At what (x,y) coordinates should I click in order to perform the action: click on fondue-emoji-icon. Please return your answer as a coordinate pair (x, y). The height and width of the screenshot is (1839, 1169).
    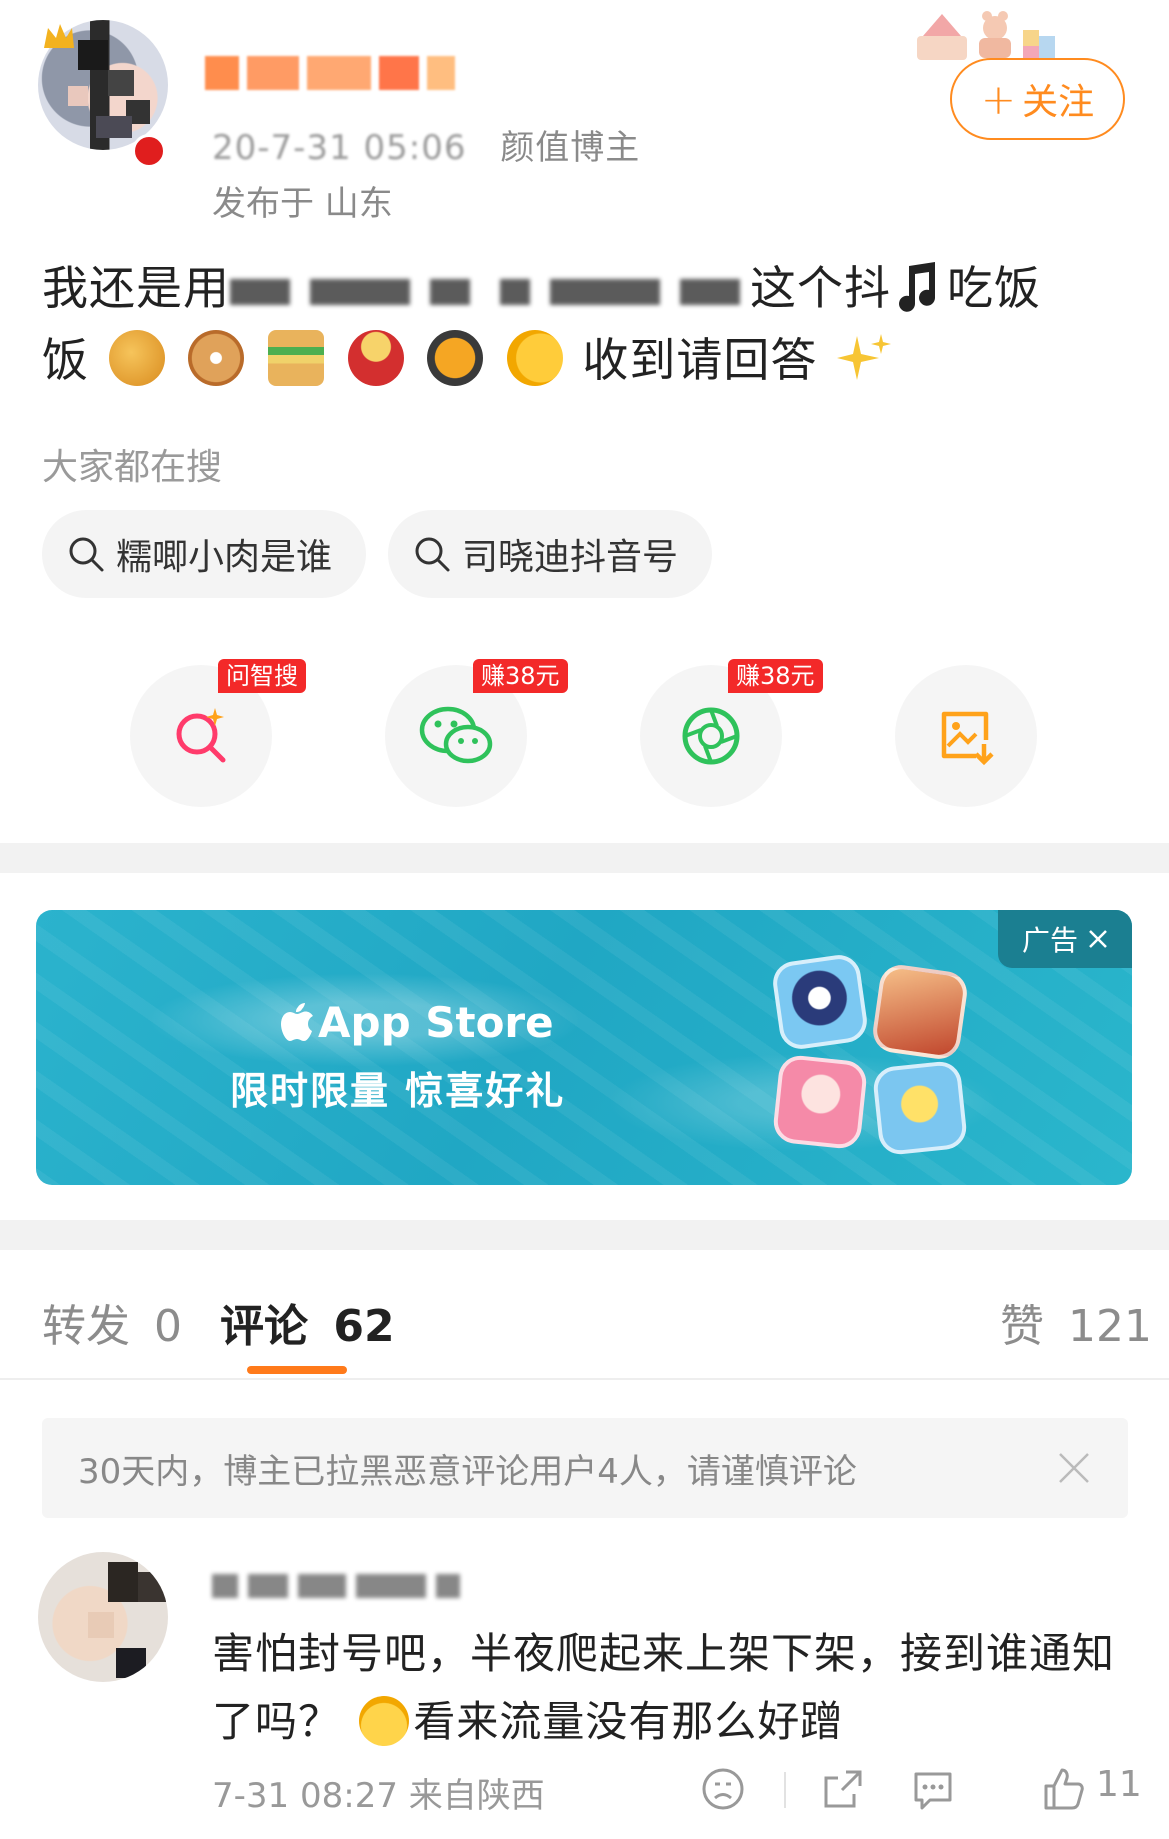
    Looking at the image, I should click on (375, 358).